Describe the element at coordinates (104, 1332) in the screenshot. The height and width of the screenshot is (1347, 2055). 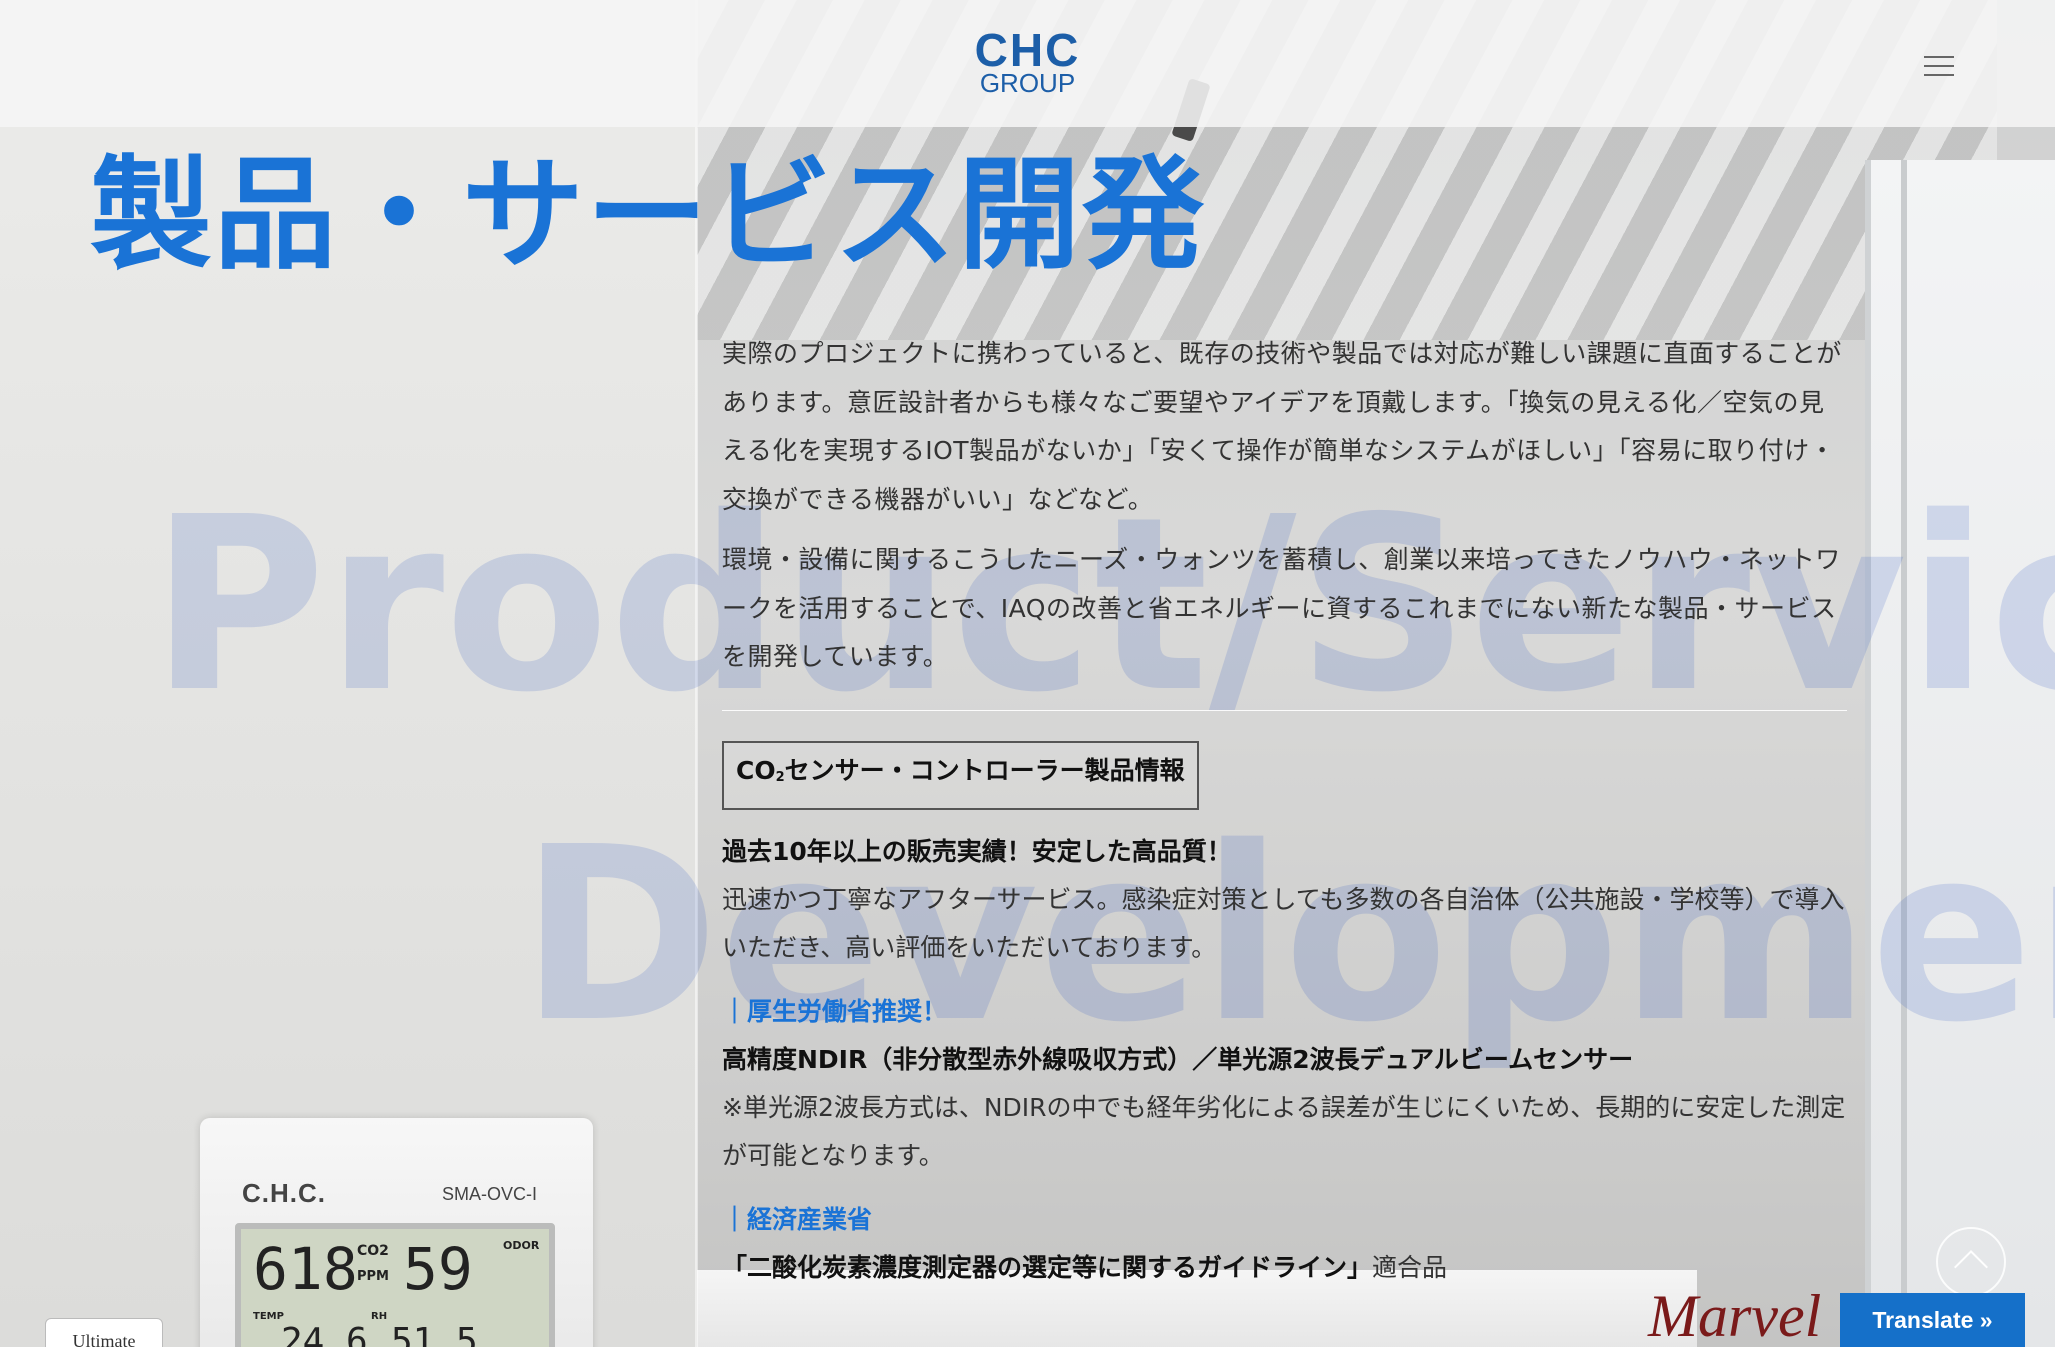
I see `ultimate-badge: Ultimate` at that location.